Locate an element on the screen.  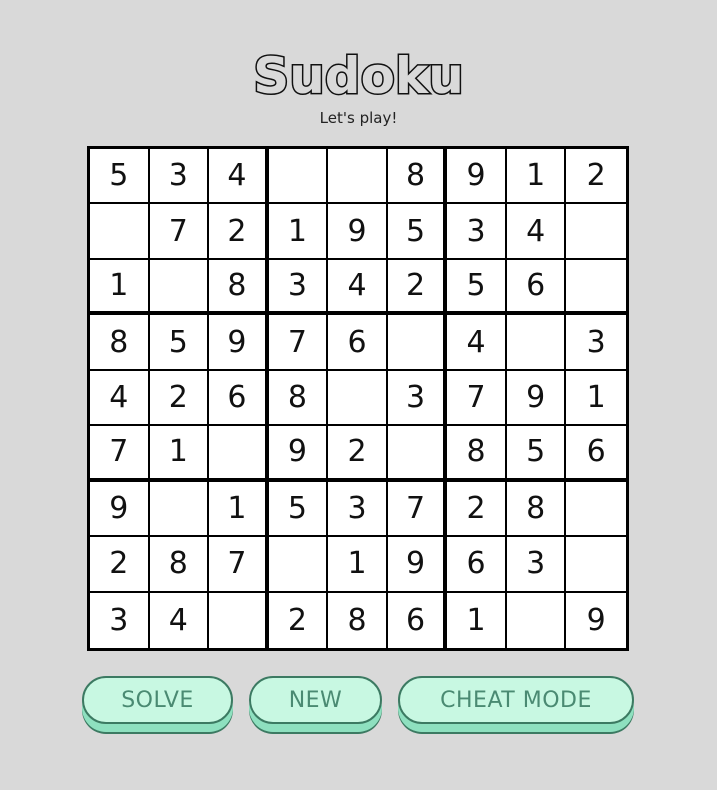
cheat-mode-button: CHEAT MODE is located at coordinates (516, 700).